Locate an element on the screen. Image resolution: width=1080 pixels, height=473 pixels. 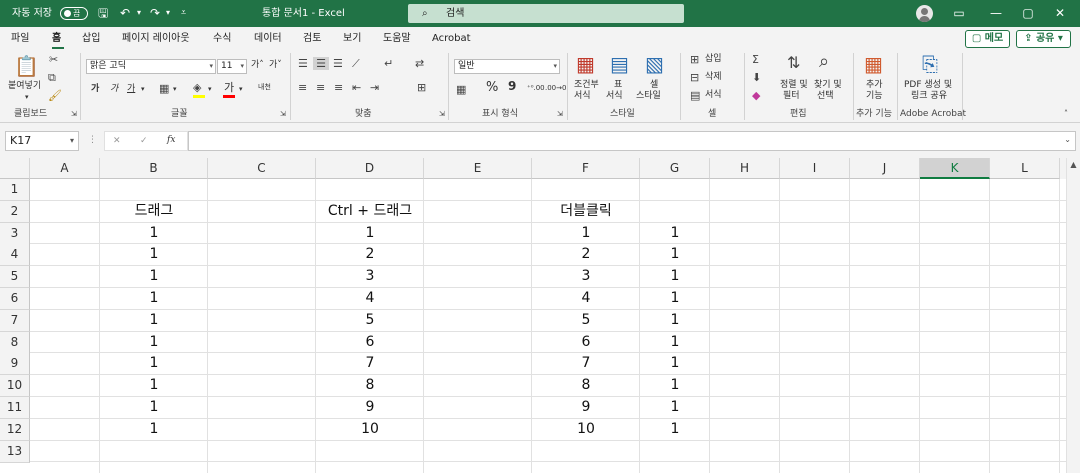
copy-icon: ⧉ is located at coordinates (52, 77).